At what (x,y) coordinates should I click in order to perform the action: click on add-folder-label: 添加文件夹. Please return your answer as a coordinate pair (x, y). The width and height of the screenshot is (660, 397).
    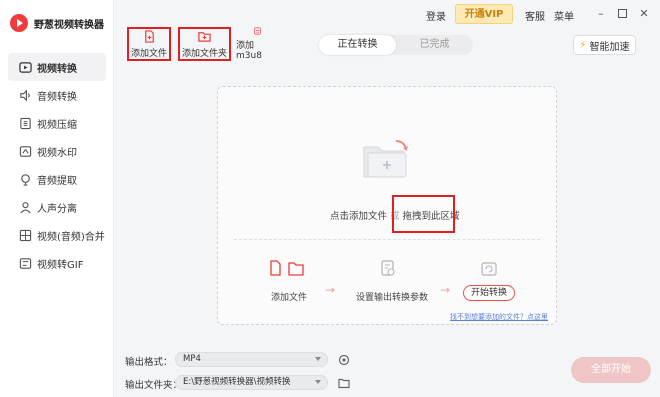
    Looking at the image, I should click on (204, 53).